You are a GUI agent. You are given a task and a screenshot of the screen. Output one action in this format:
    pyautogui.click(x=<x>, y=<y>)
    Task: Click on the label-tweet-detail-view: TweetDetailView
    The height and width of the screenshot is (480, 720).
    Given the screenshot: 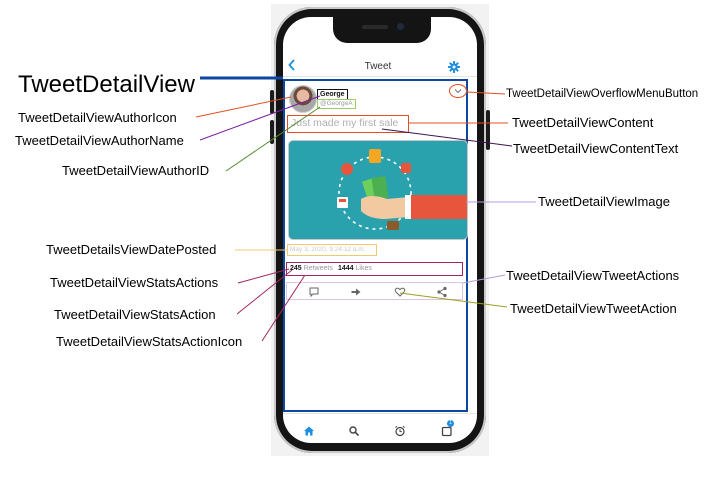 What is the action you would take?
    pyautogui.click(x=106, y=84)
    